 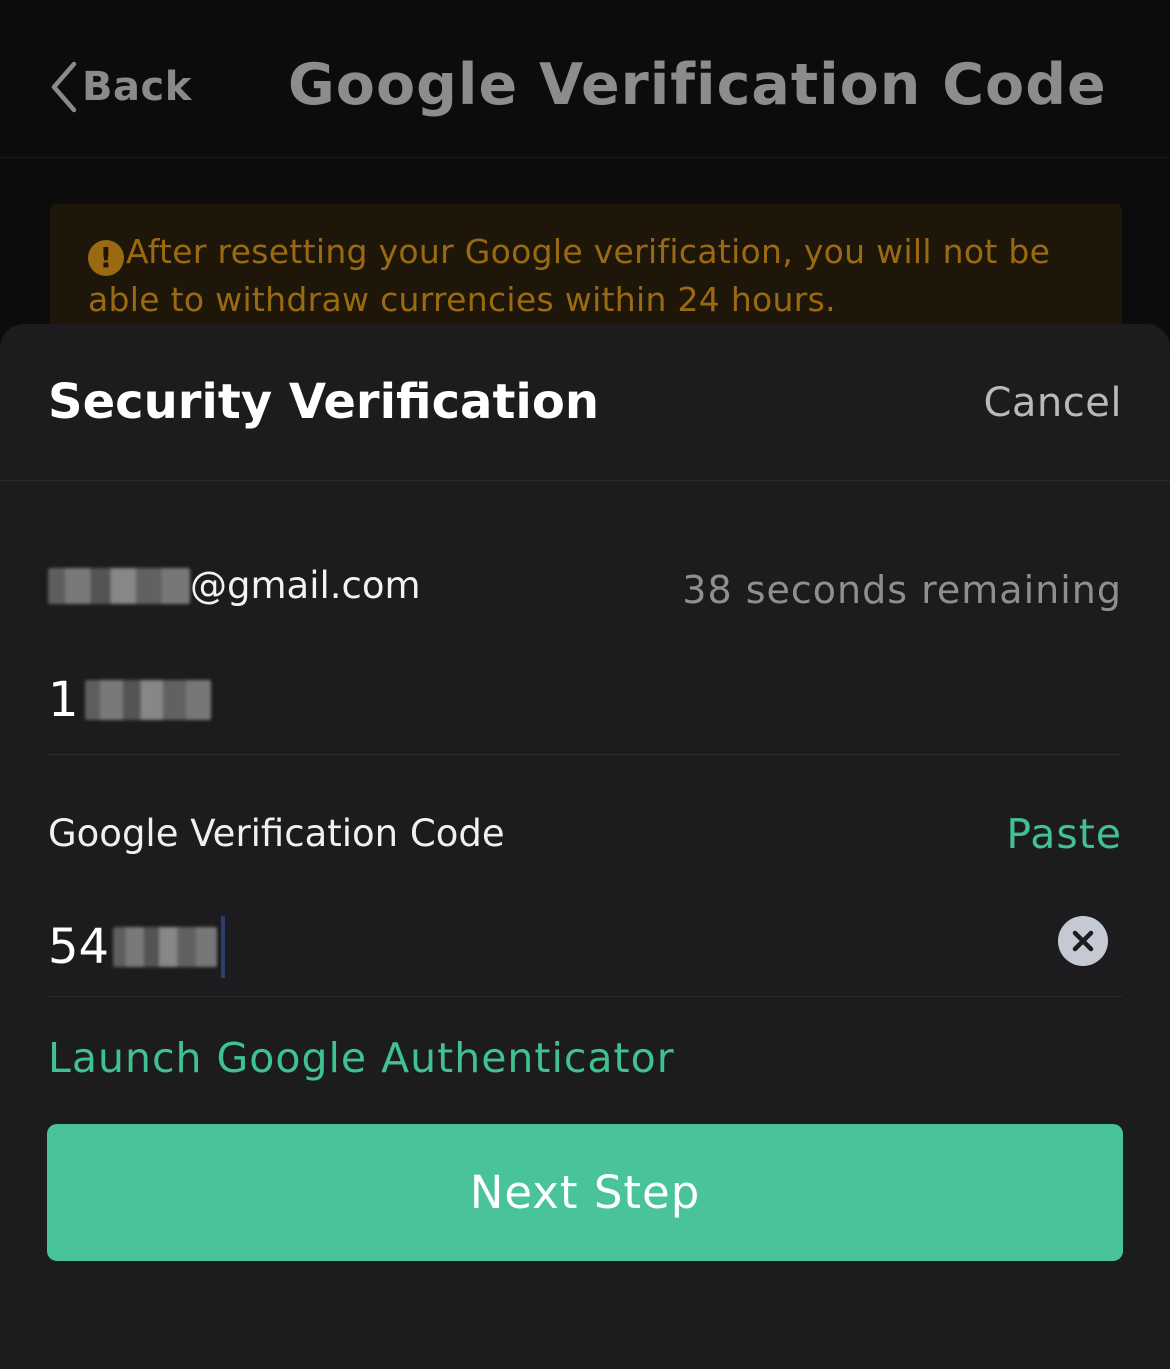 What do you see at coordinates (697, 85) in the screenshot?
I see `page-title: Google Verification Code` at bounding box center [697, 85].